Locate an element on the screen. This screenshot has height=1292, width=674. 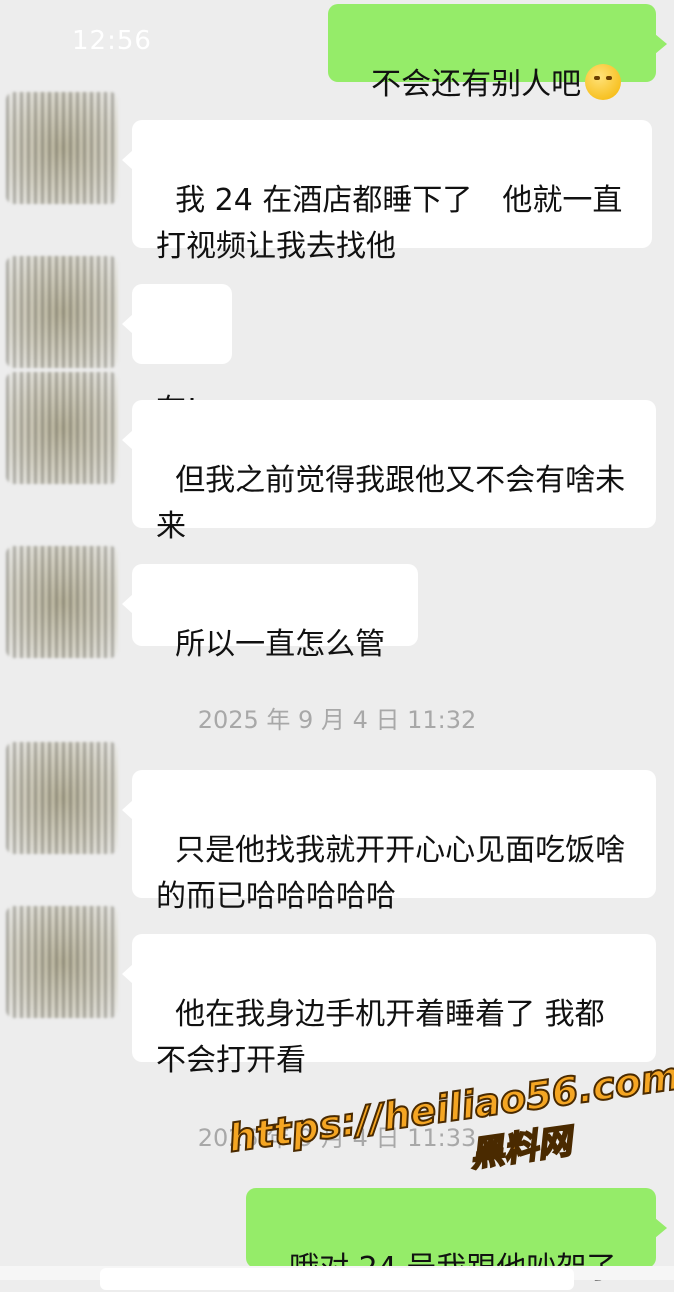
message-timestamp: 2025 年 9 月 4 日 11:32 is located at coordinates (337, 720).